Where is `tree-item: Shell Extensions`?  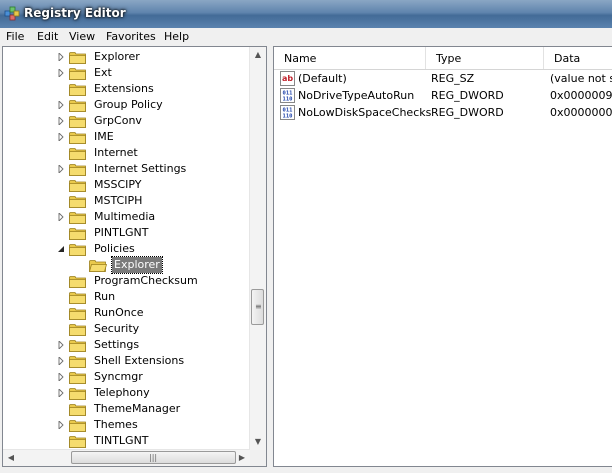
tree-item: Shell Extensions is located at coordinates (152, 361).